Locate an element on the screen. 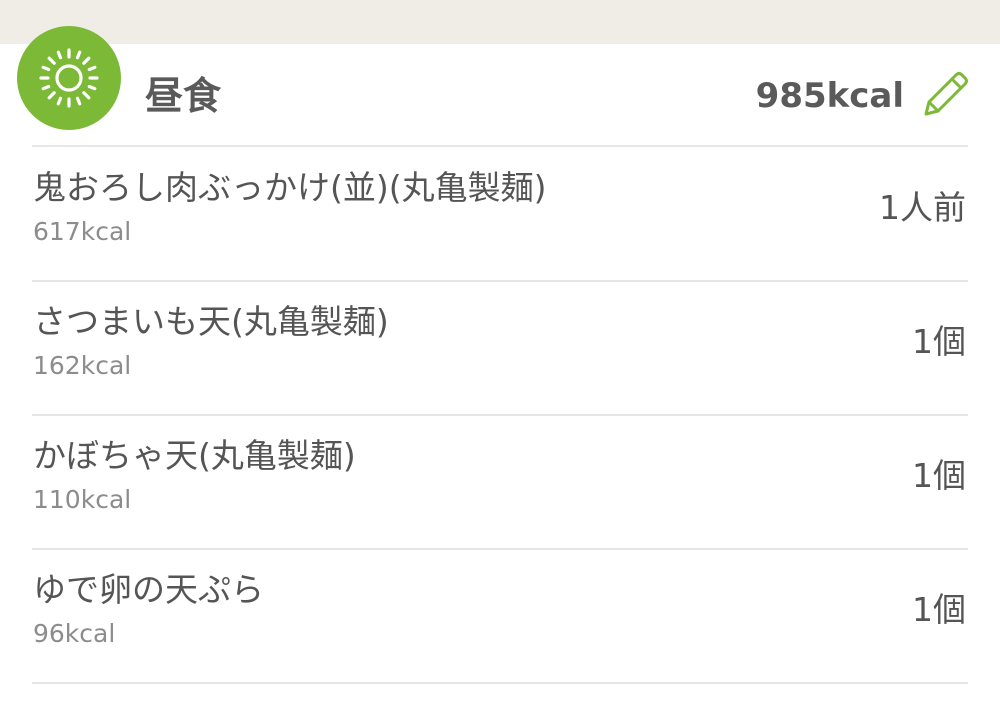 This screenshot has height=706, width=1000. item-quantity: 1人前 is located at coordinates (922, 207).